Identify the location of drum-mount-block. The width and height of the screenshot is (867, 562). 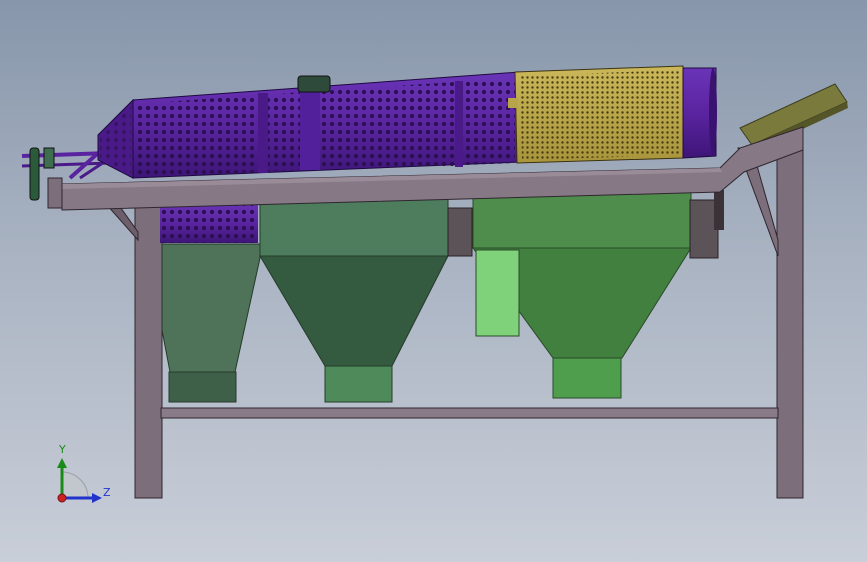
(314, 84).